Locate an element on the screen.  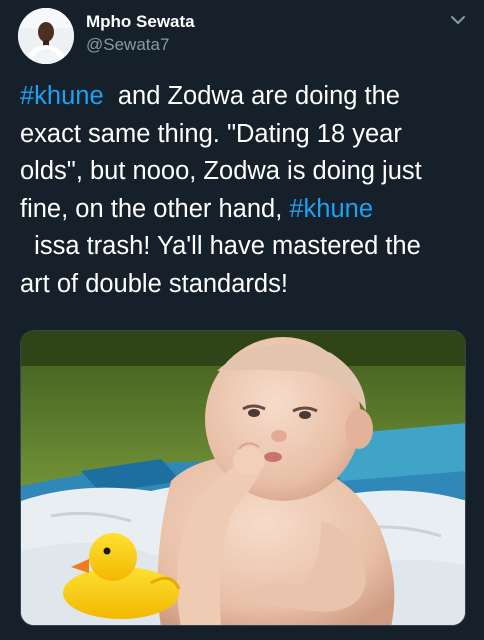
author-display-name: Mpho Sewata is located at coordinates (140, 22).